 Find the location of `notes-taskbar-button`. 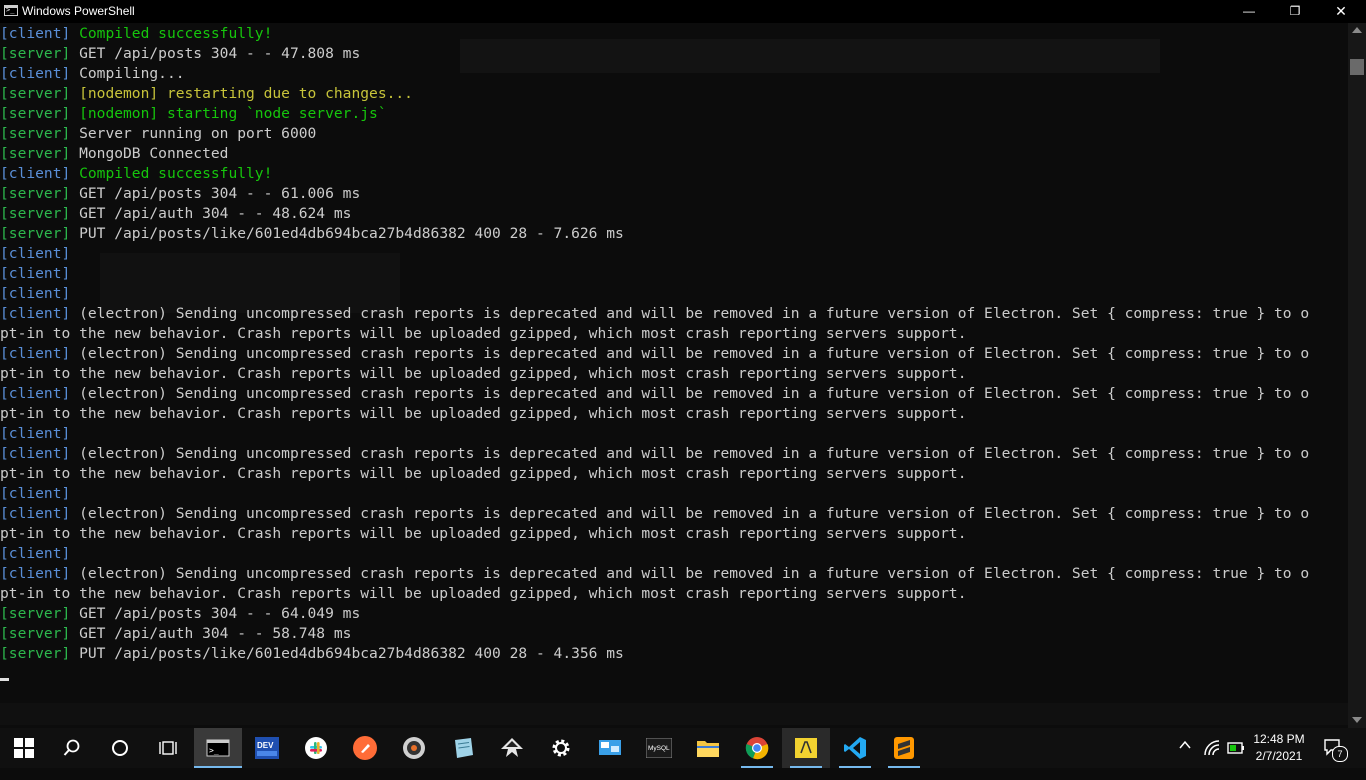

notes-taskbar-button is located at coordinates (463, 748).